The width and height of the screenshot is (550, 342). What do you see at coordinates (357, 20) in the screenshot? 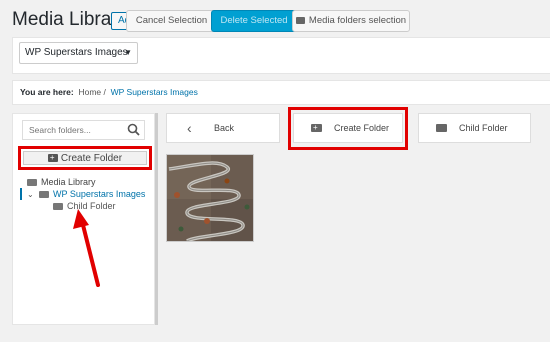
I see `media-folders-selection-label: Media folders selection` at bounding box center [357, 20].